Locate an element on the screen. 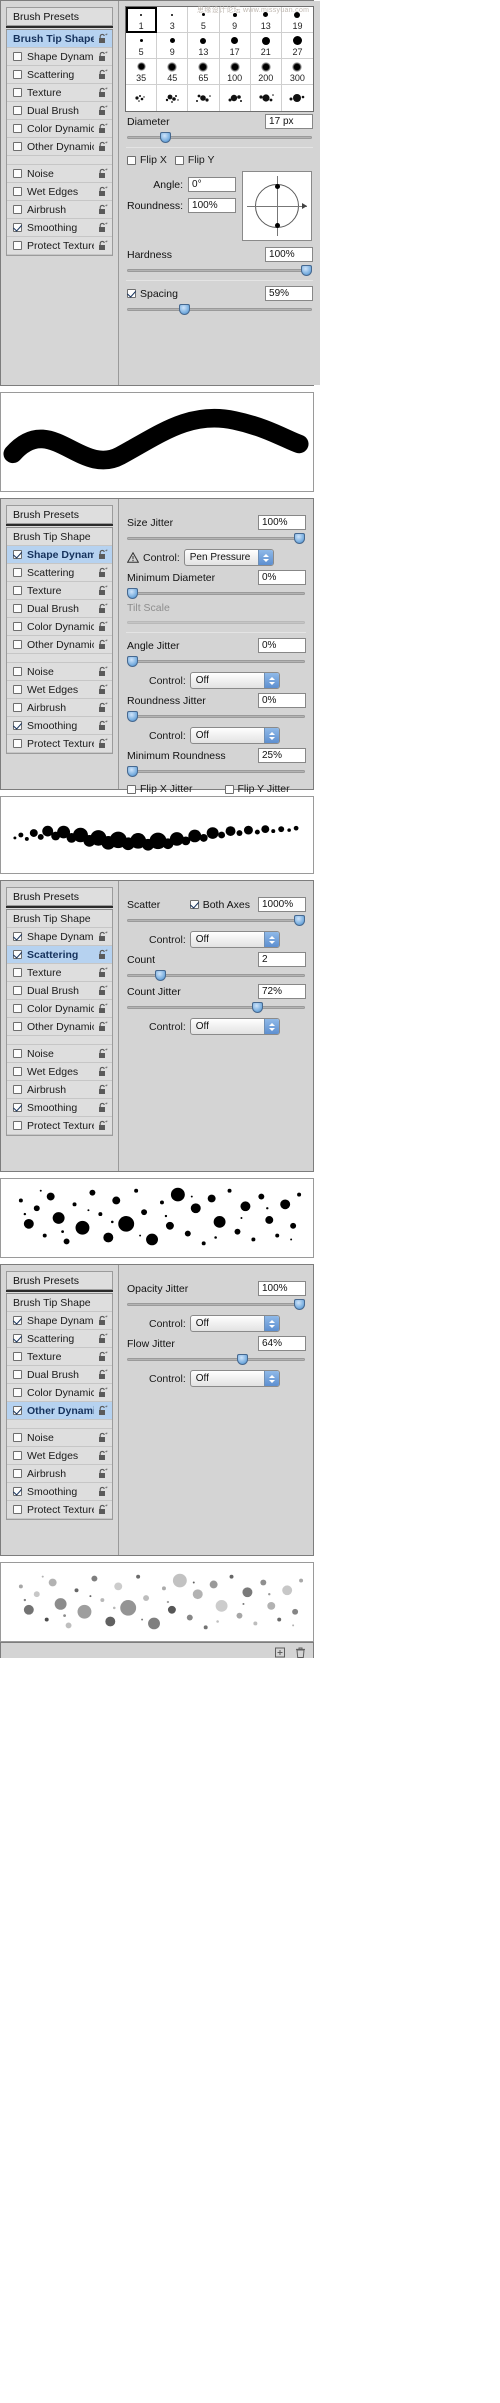  opacity-jitter-slider is located at coordinates (216, 1304).